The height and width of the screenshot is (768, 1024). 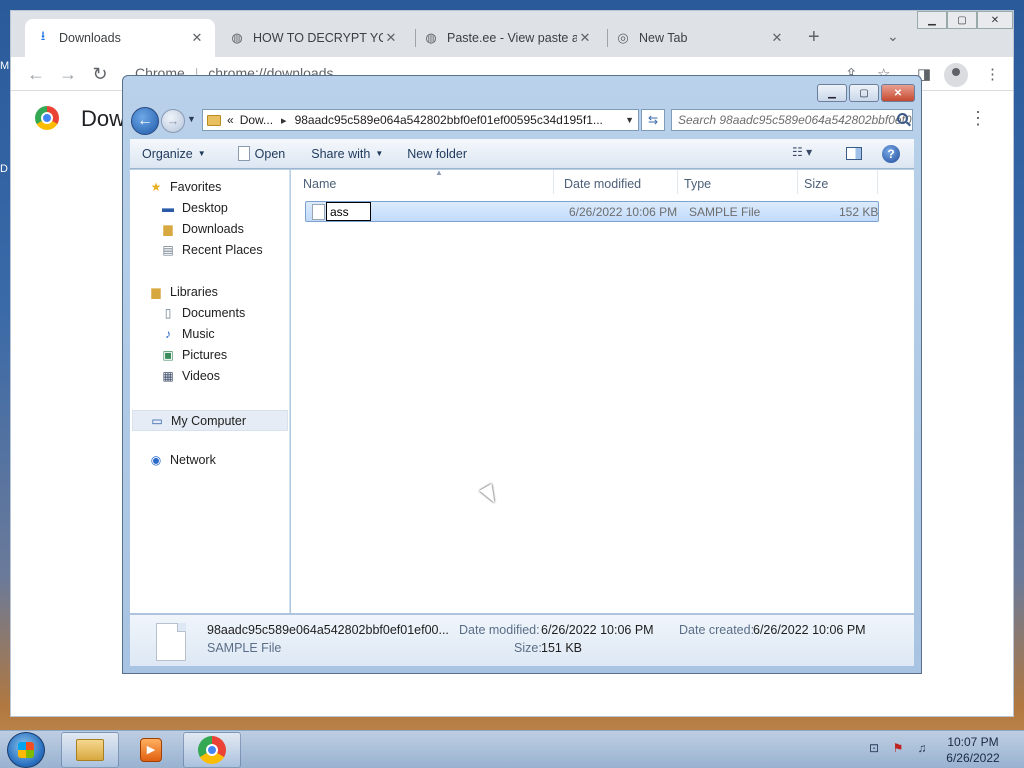 I want to click on details-date-modified-label: Date modified:, so click(x=499, y=630).